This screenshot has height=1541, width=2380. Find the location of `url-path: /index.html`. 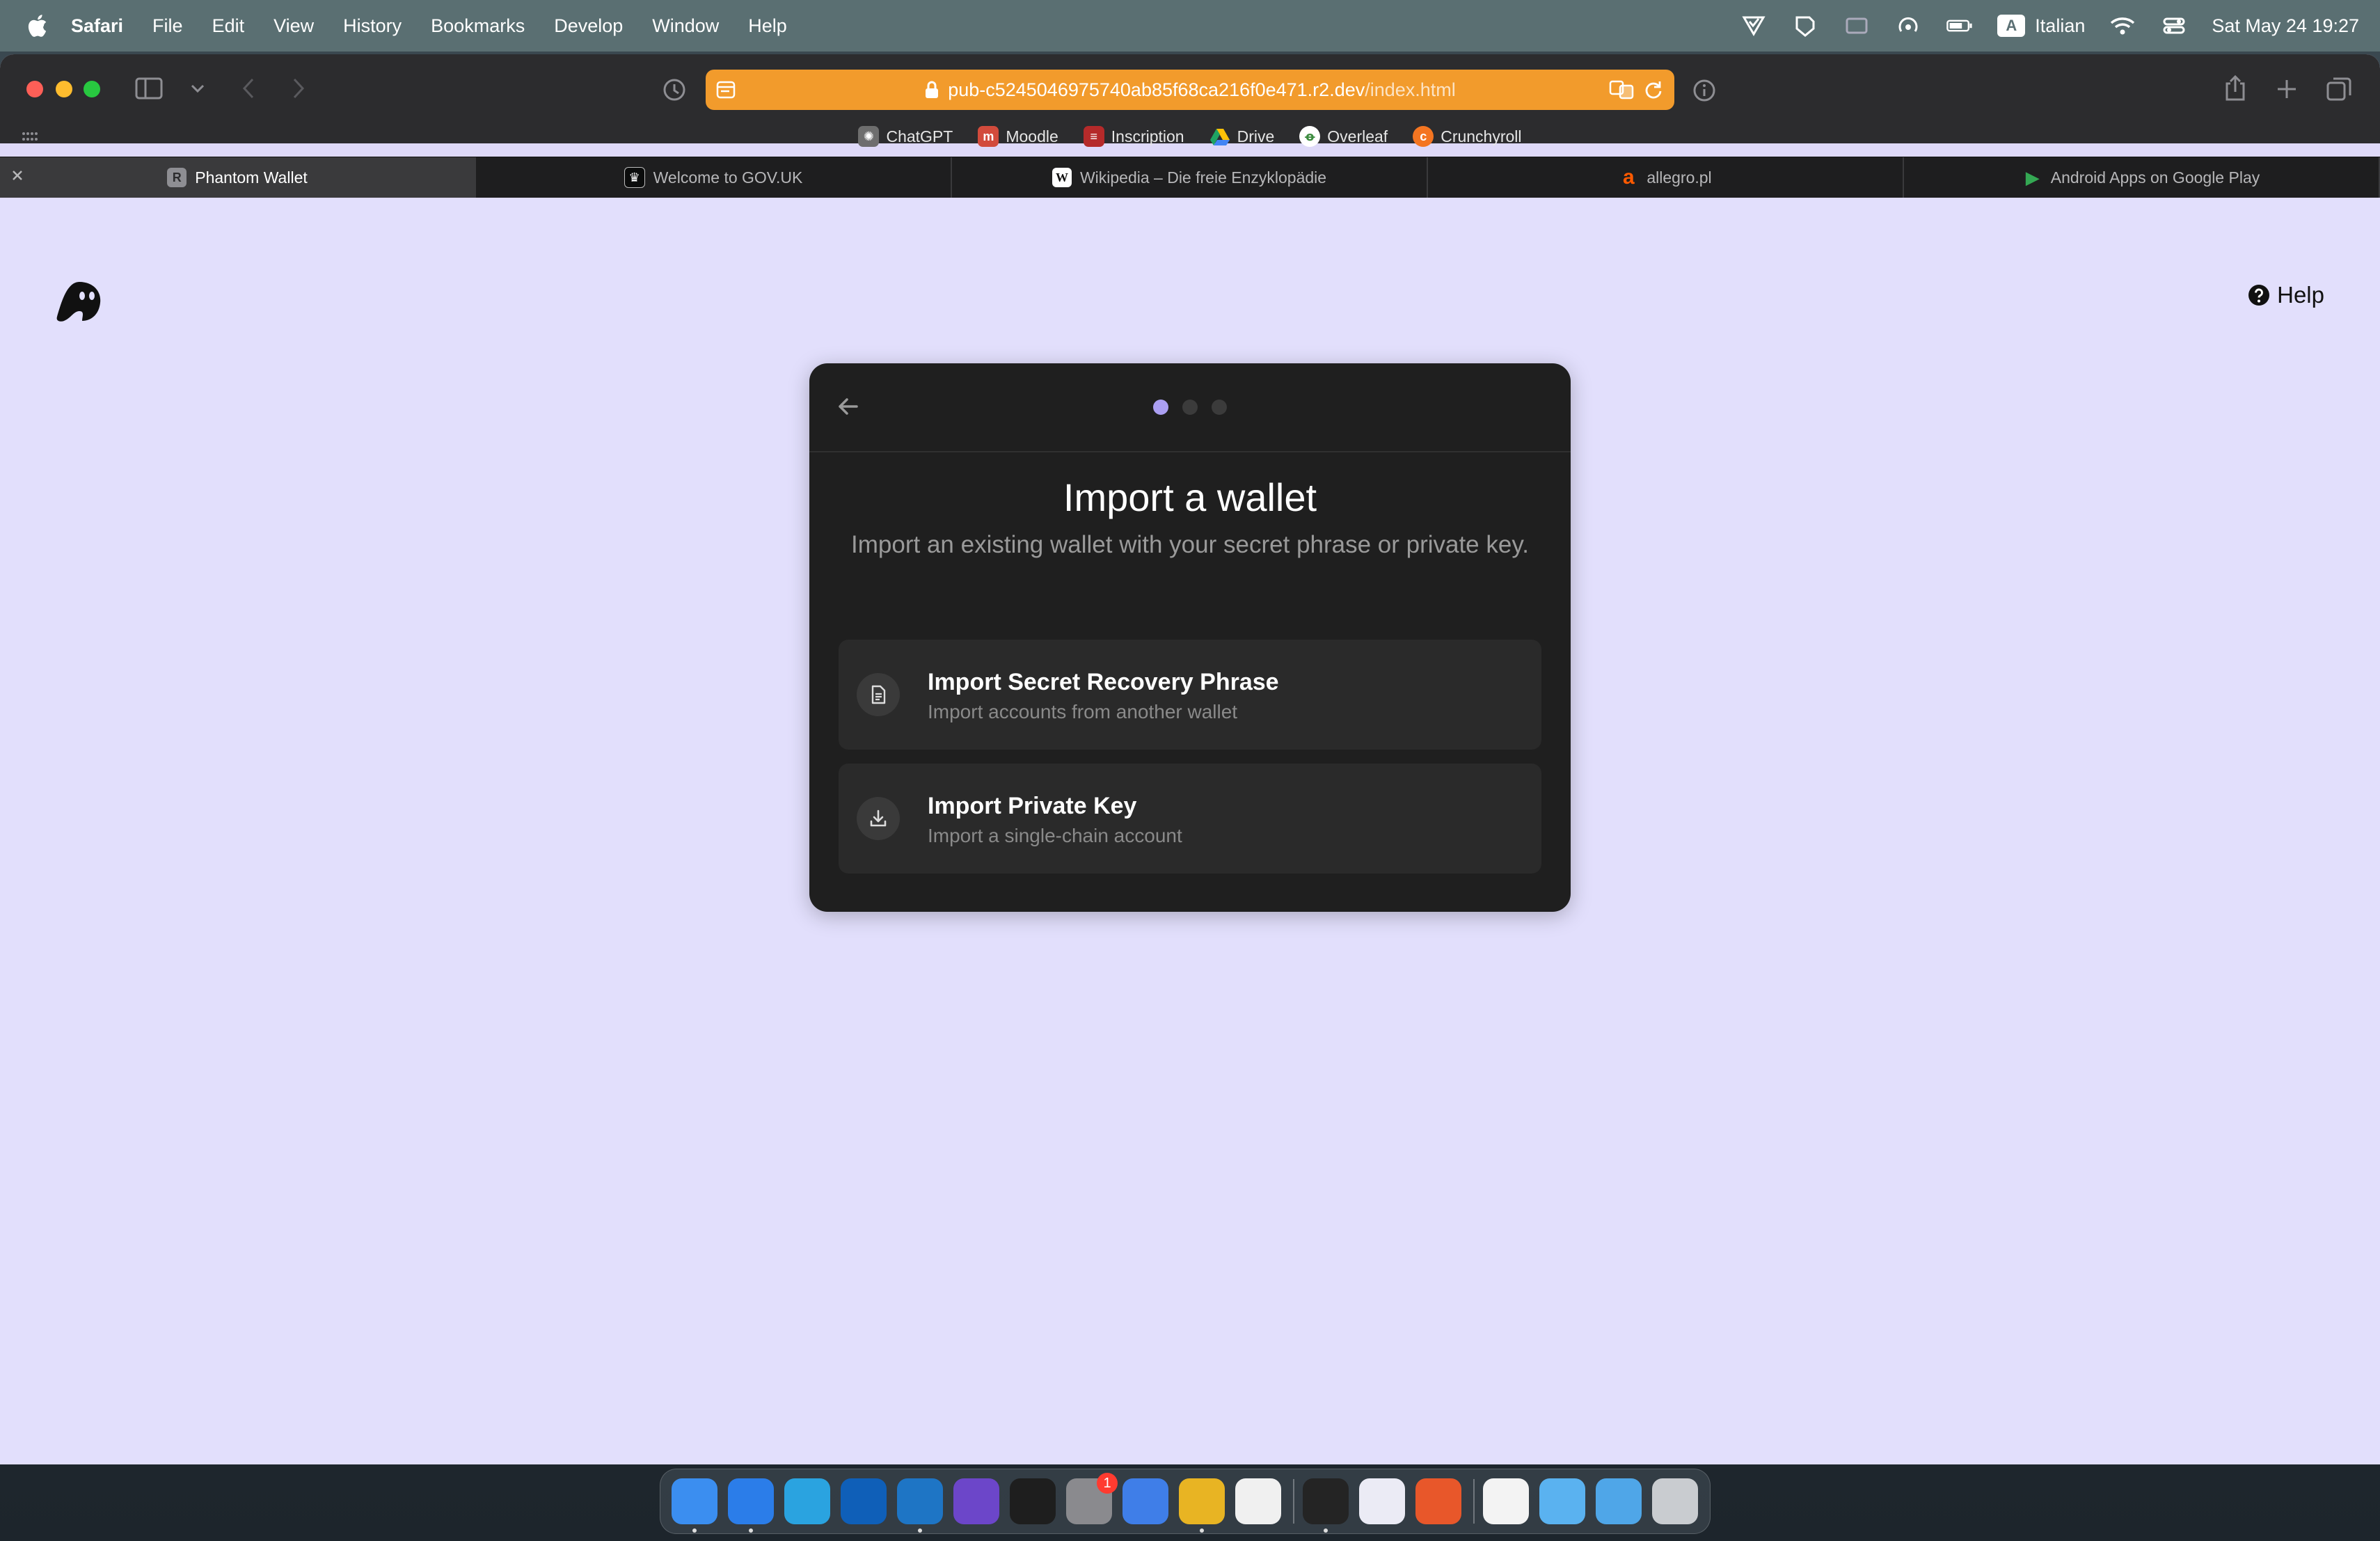

url-path: /index.html is located at coordinates (1410, 89).